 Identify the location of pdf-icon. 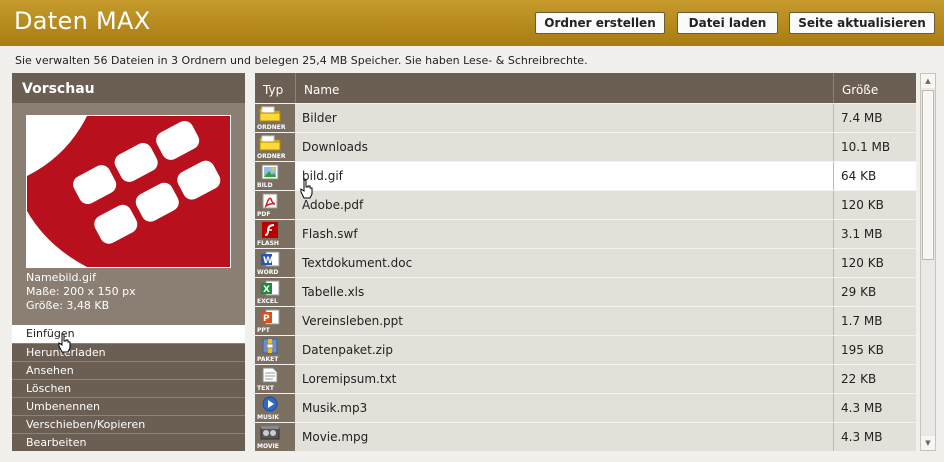
(270, 201).